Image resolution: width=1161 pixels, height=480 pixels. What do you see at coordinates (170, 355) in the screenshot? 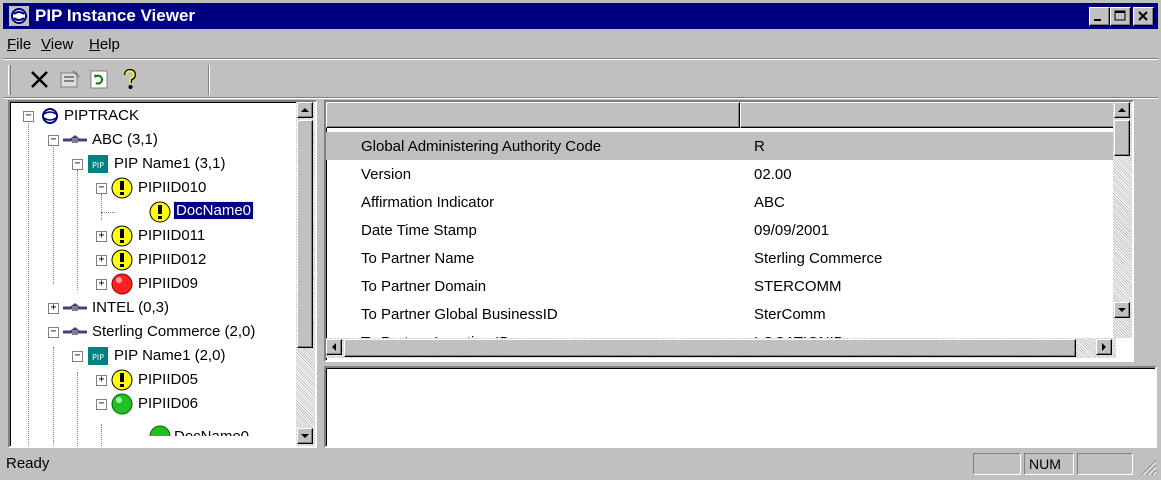
I see `tree-label: PIP Name1 (2,0)` at bounding box center [170, 355].